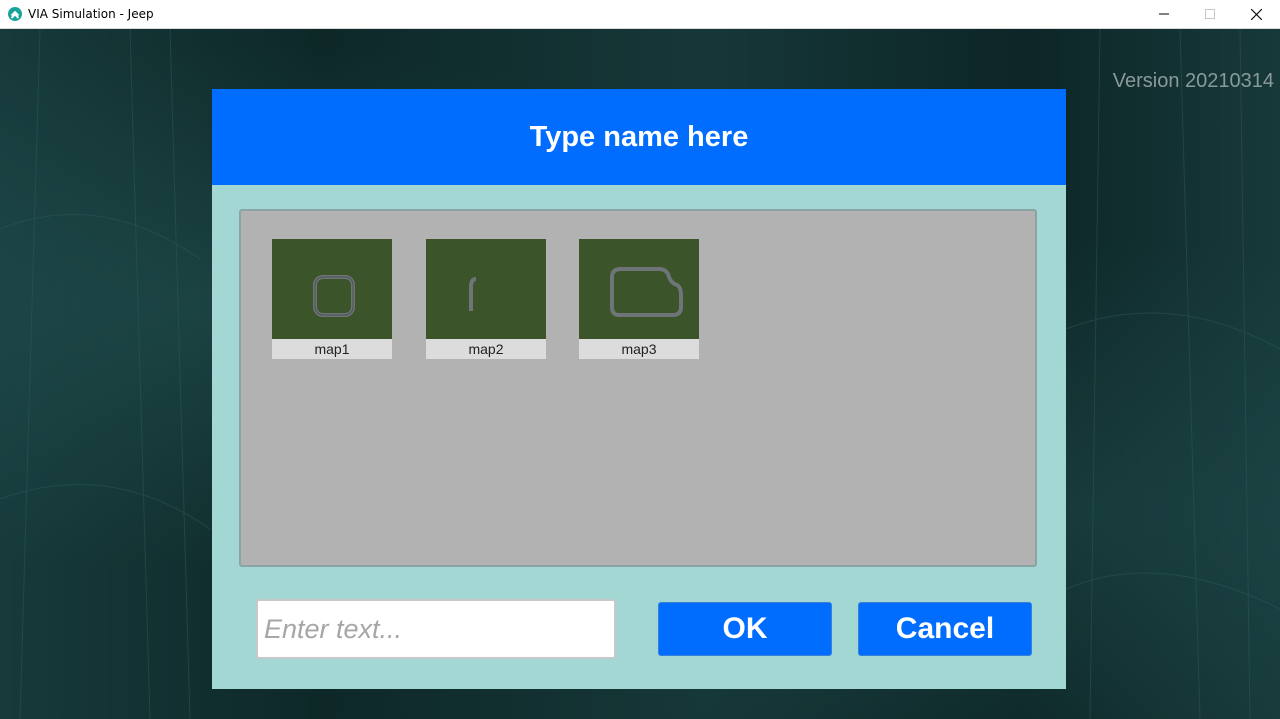  I want to click on map-item-map3: map3, so click(639, 299).